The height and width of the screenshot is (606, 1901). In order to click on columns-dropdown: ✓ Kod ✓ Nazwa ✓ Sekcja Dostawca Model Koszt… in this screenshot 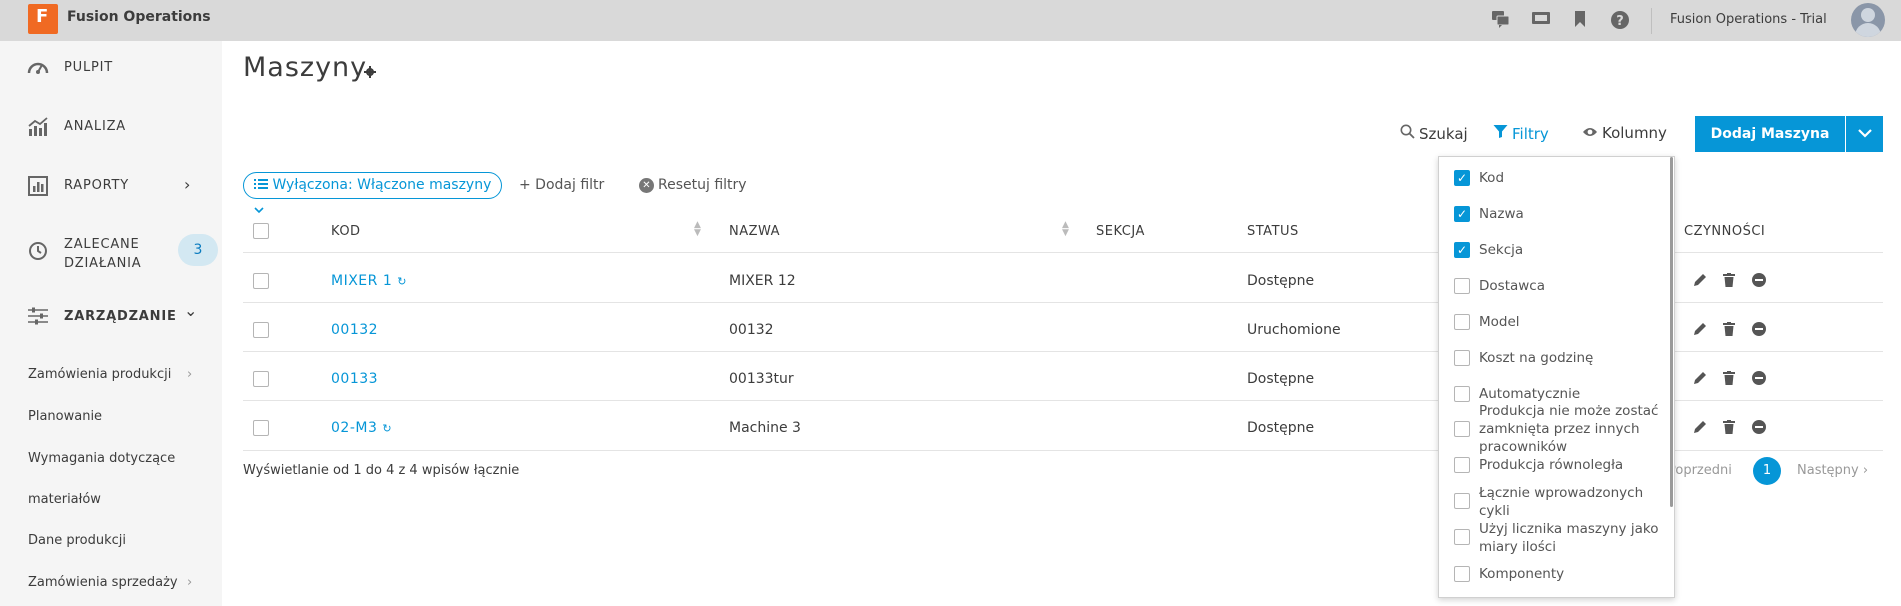, I will do `click(1556, 377)`.